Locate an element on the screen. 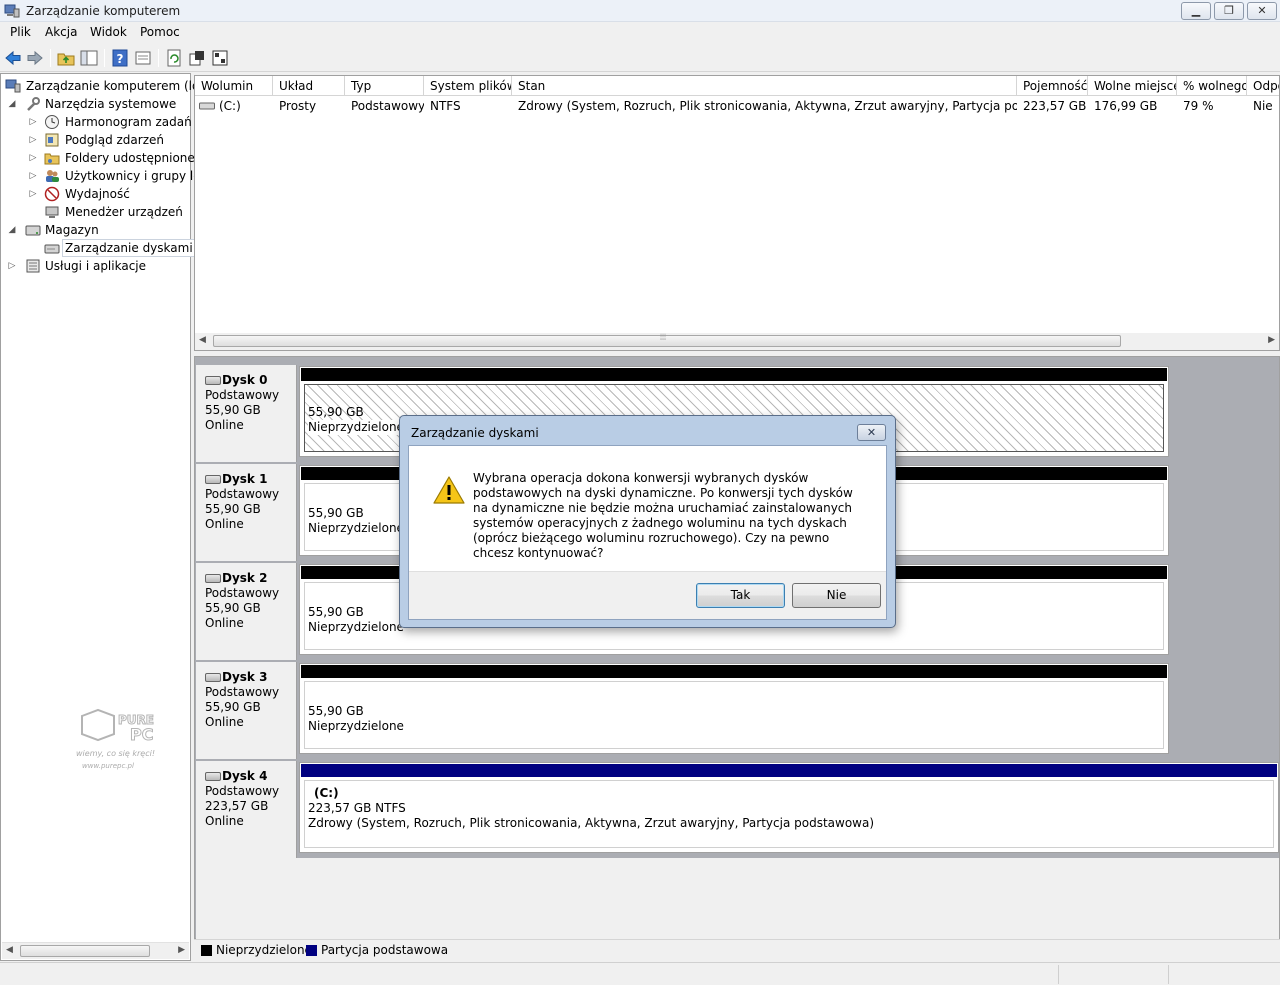 This screenshot has height=985, width=1280. disk-label: Dysk 1 Podstawowy 55,90 GB Online is located at coordinates (246, 512).